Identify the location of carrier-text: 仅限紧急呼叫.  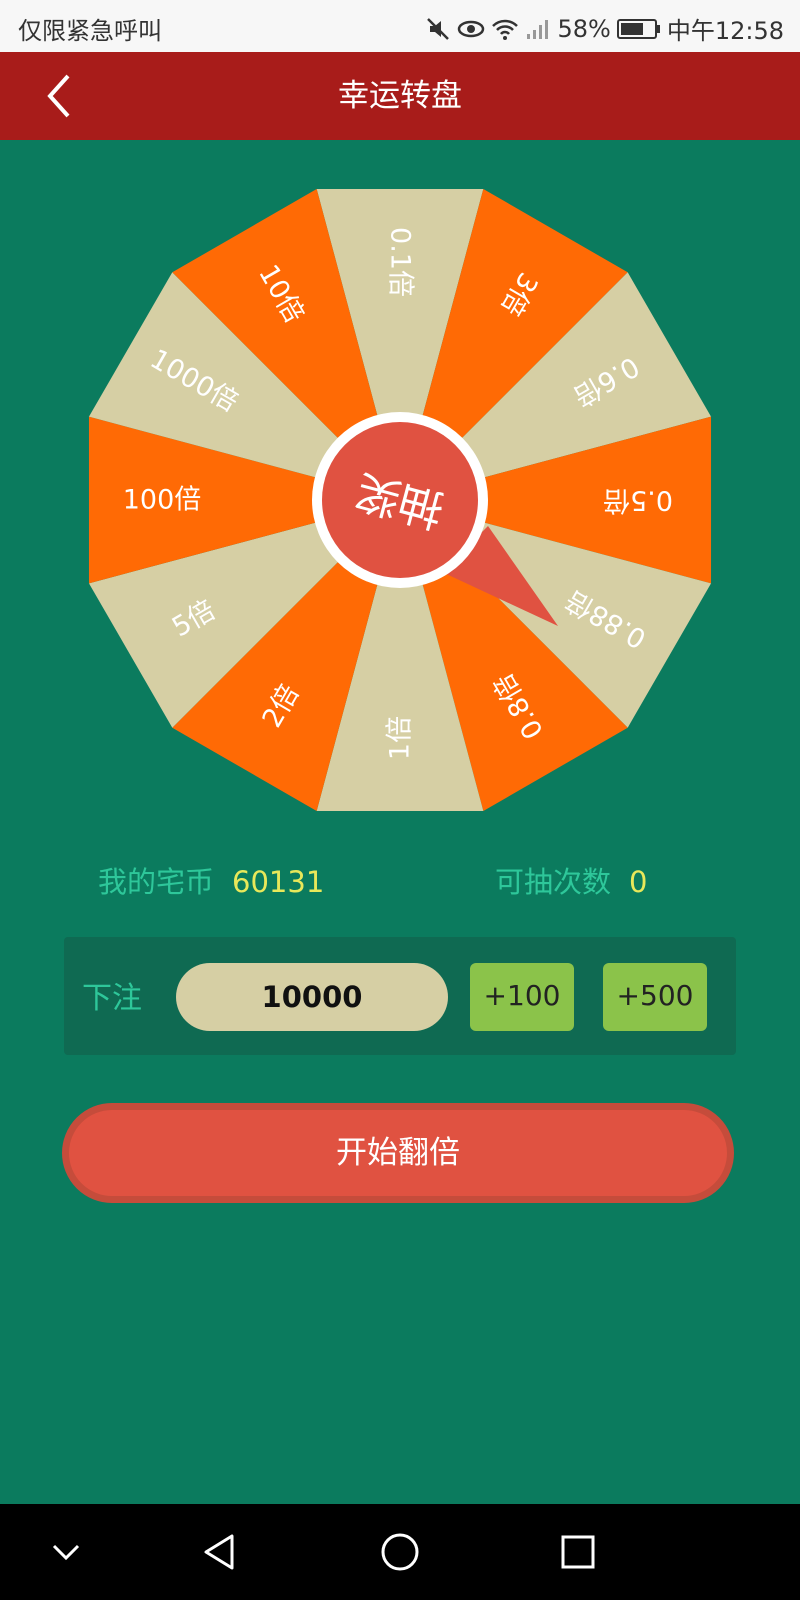
(90, 31).